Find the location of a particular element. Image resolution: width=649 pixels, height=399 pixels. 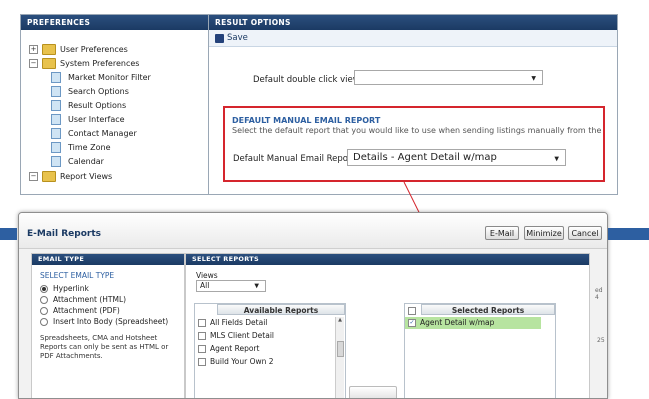

tree-item-label: Contact Manager is located at coordinates (102, 133).